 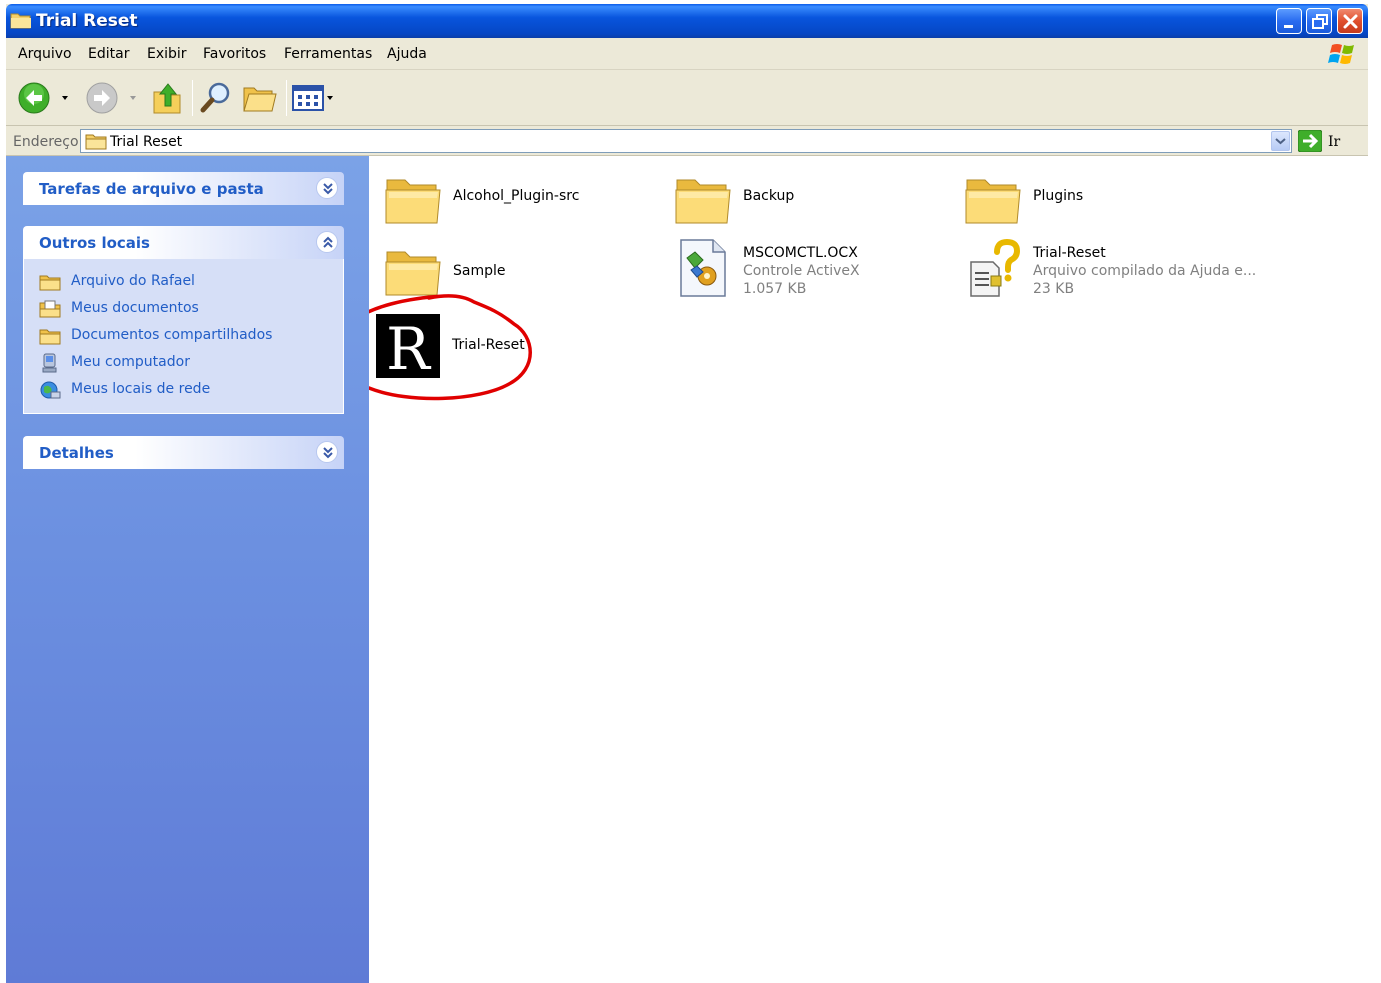 I want to click on application-r-icon: R, so click(x=408, y=346).